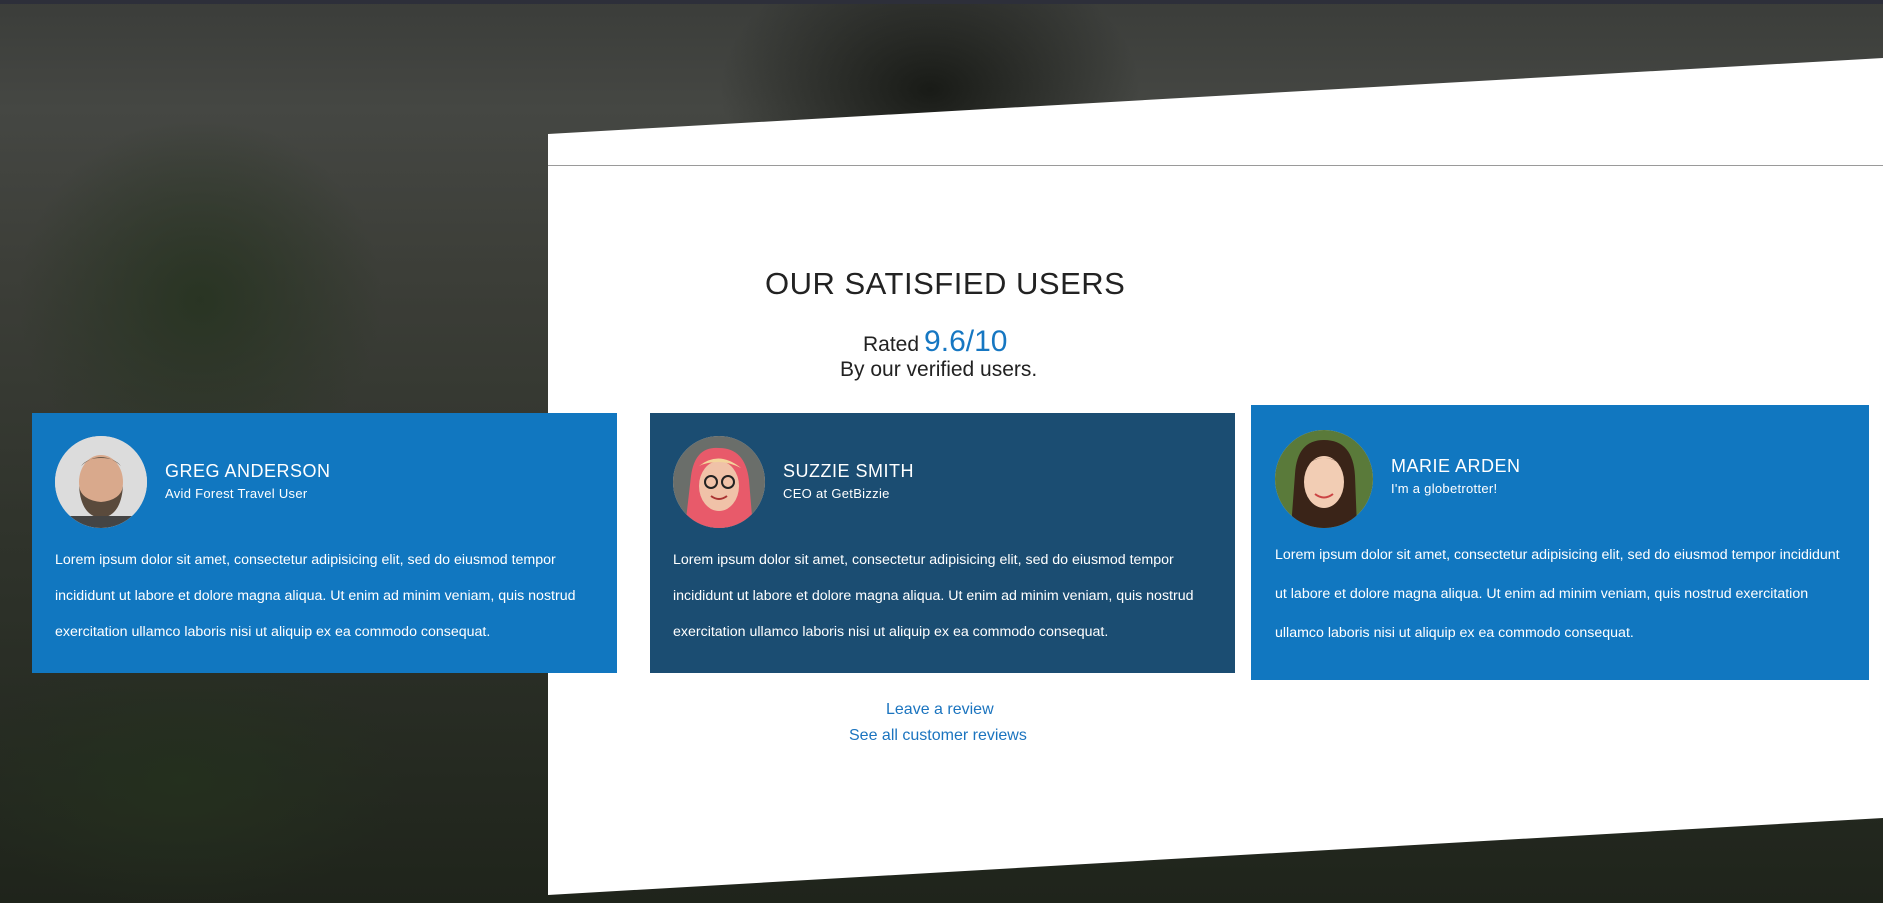 The height and width of the screenshot is (903, 1883). I want to click on testimonial-name: MARIE ARDEN, so click(1456, 466).